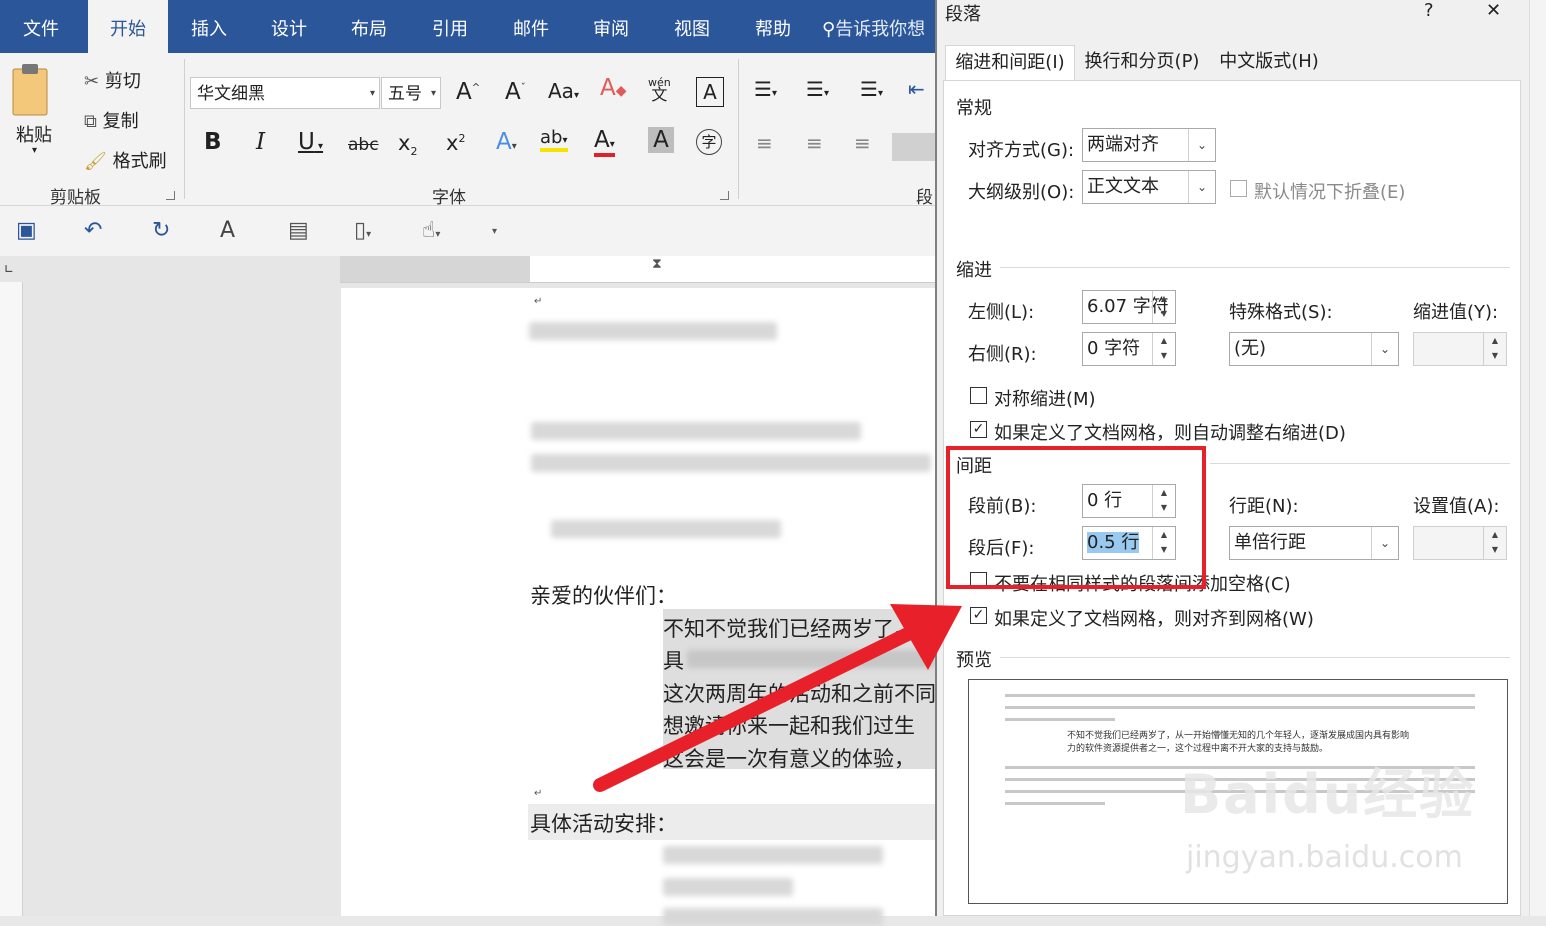 The image size is (1546, 926). Describe the element at coordinates (289, 26) in the screenshot. I see `tab-design: 设计` at that location.